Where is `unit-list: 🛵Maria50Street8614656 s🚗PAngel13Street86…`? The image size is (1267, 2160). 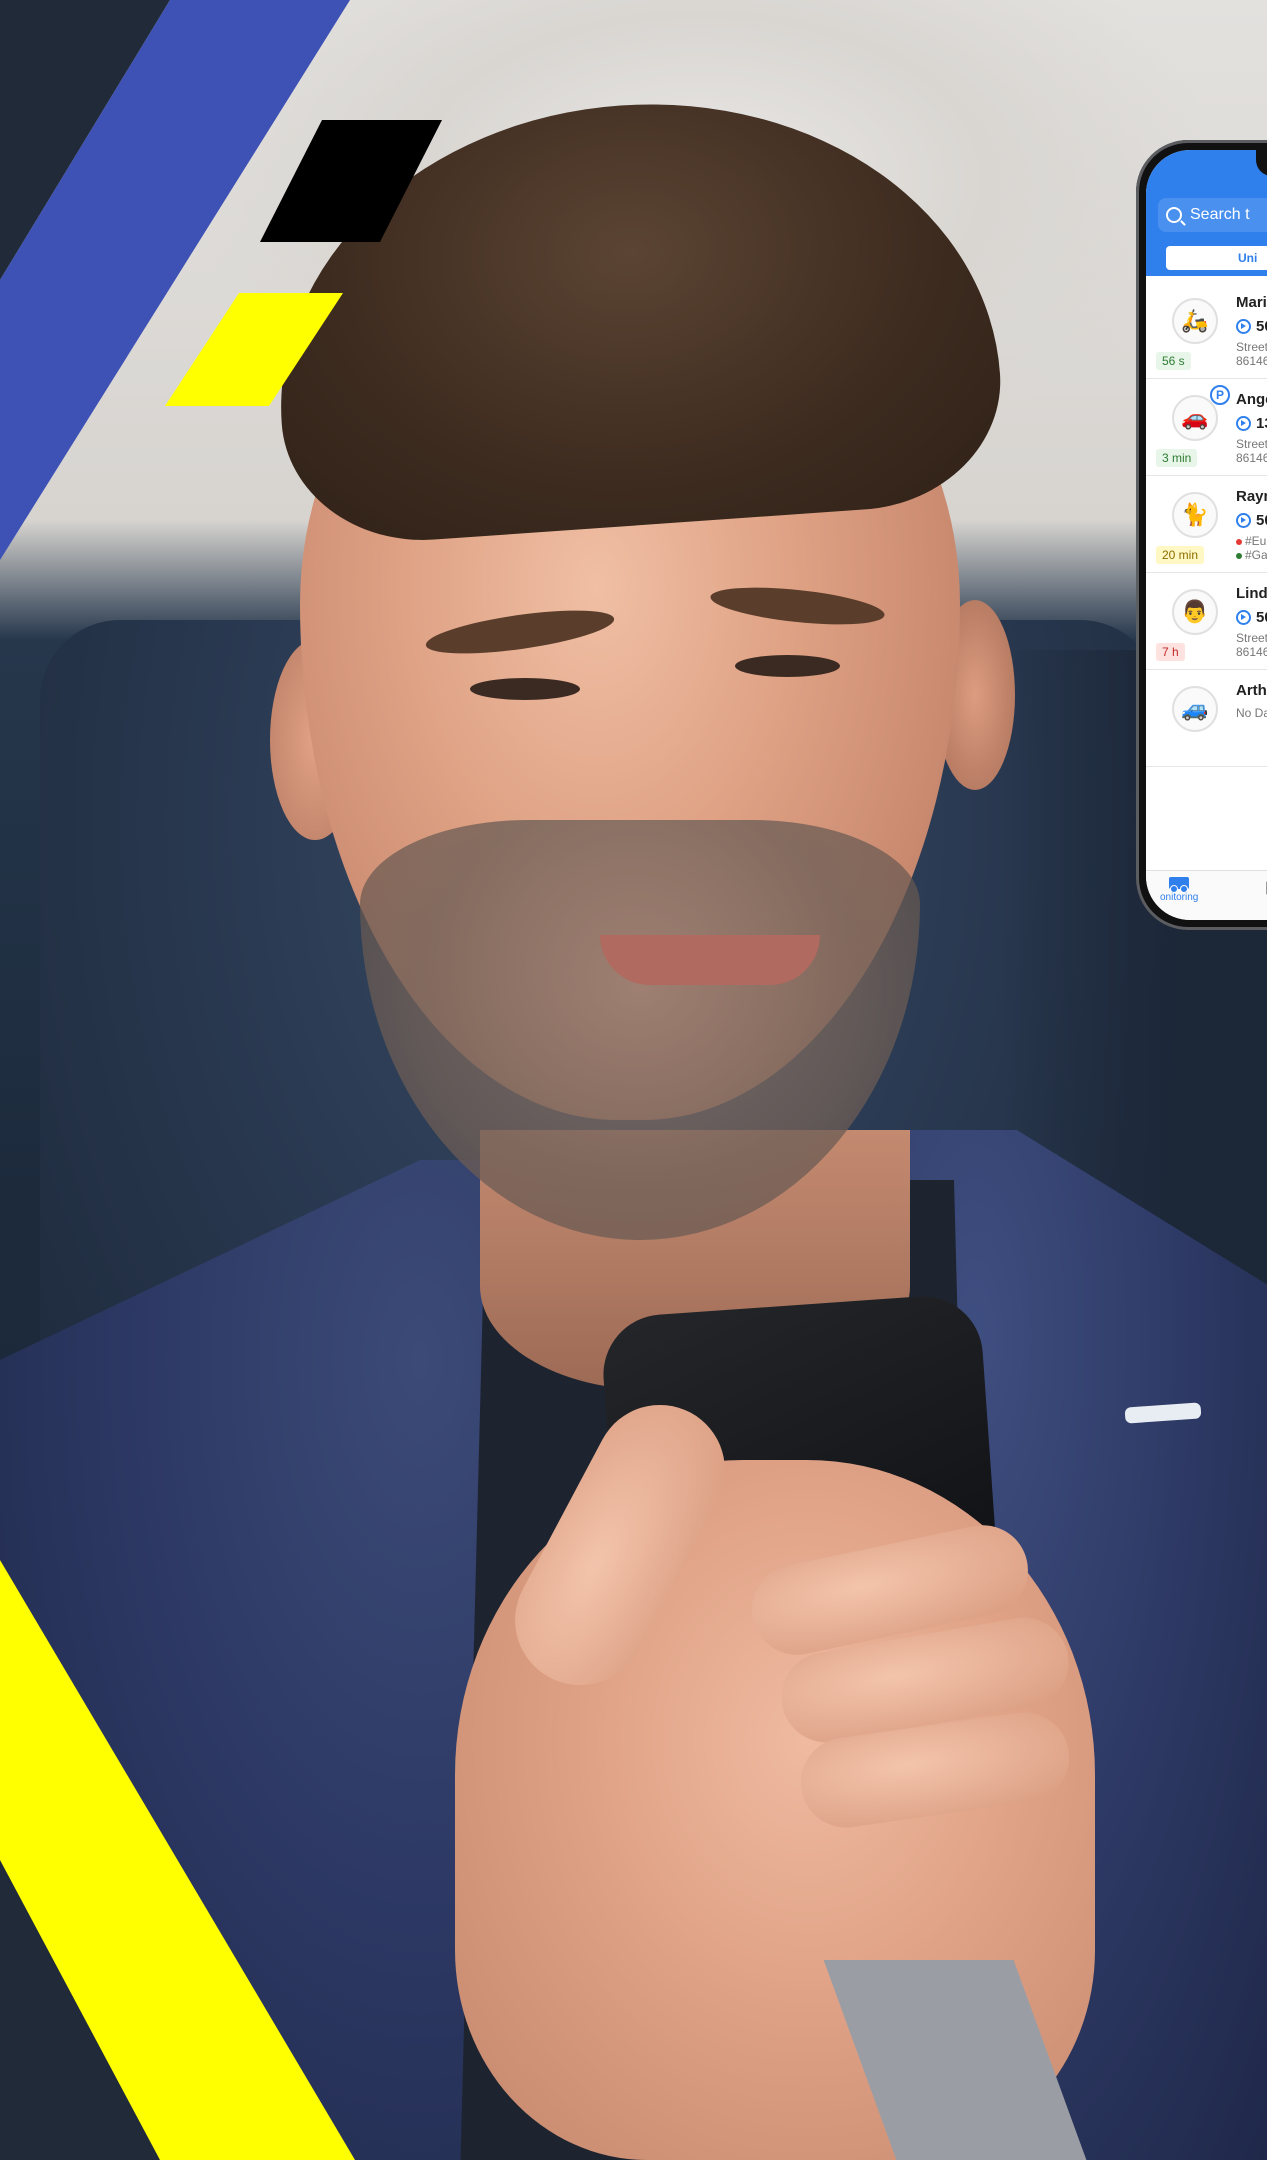 unit-list: 🛵Maria50Street8614656 s🚗PAngel13Street86… is located at coordinates (1206, 524).